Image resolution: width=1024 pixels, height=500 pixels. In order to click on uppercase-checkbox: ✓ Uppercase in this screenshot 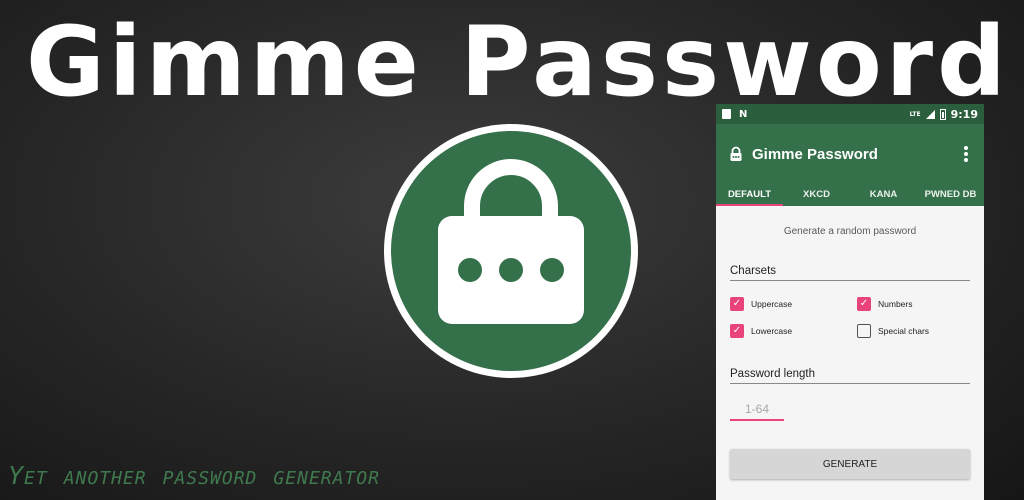, I will do `click(790, 304)`.